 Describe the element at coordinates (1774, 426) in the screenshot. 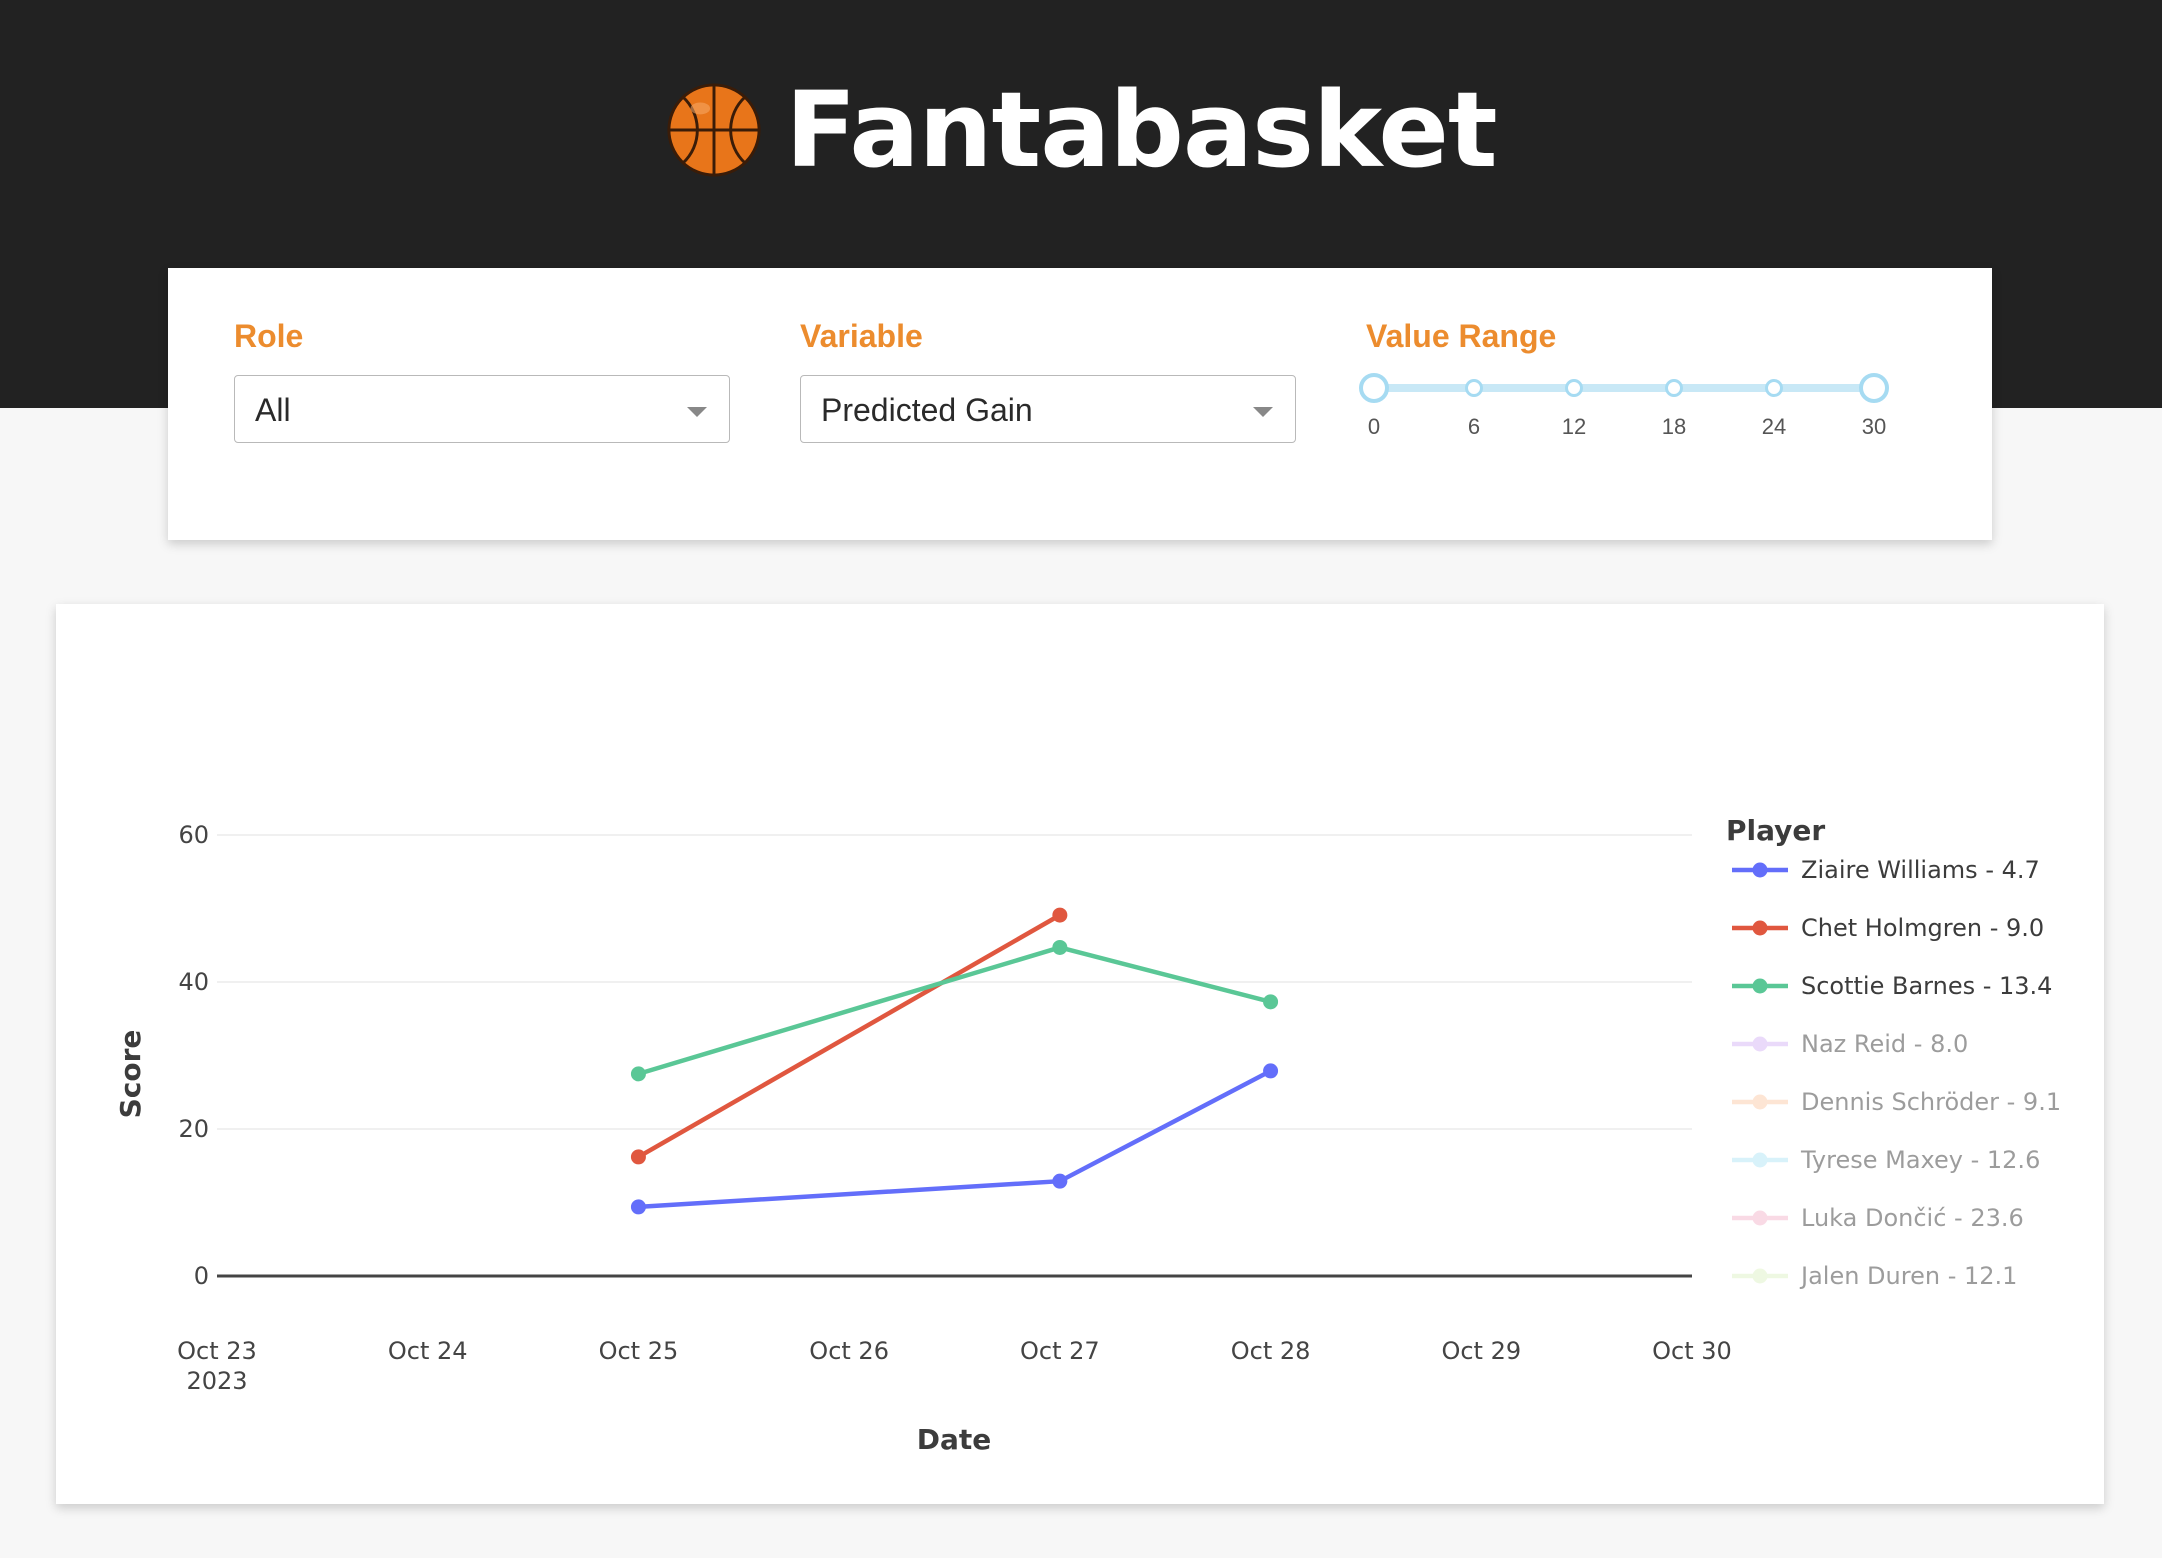

I see `slider-tick-label: 24` at that location.